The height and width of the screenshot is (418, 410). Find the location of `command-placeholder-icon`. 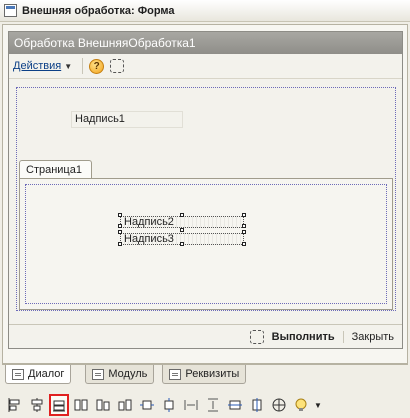

command-placeholder-icon is located at coordinates (117, 66).